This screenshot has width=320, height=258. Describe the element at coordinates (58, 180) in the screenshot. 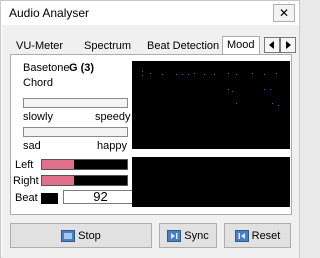

I see `right-channel-level` at that location.